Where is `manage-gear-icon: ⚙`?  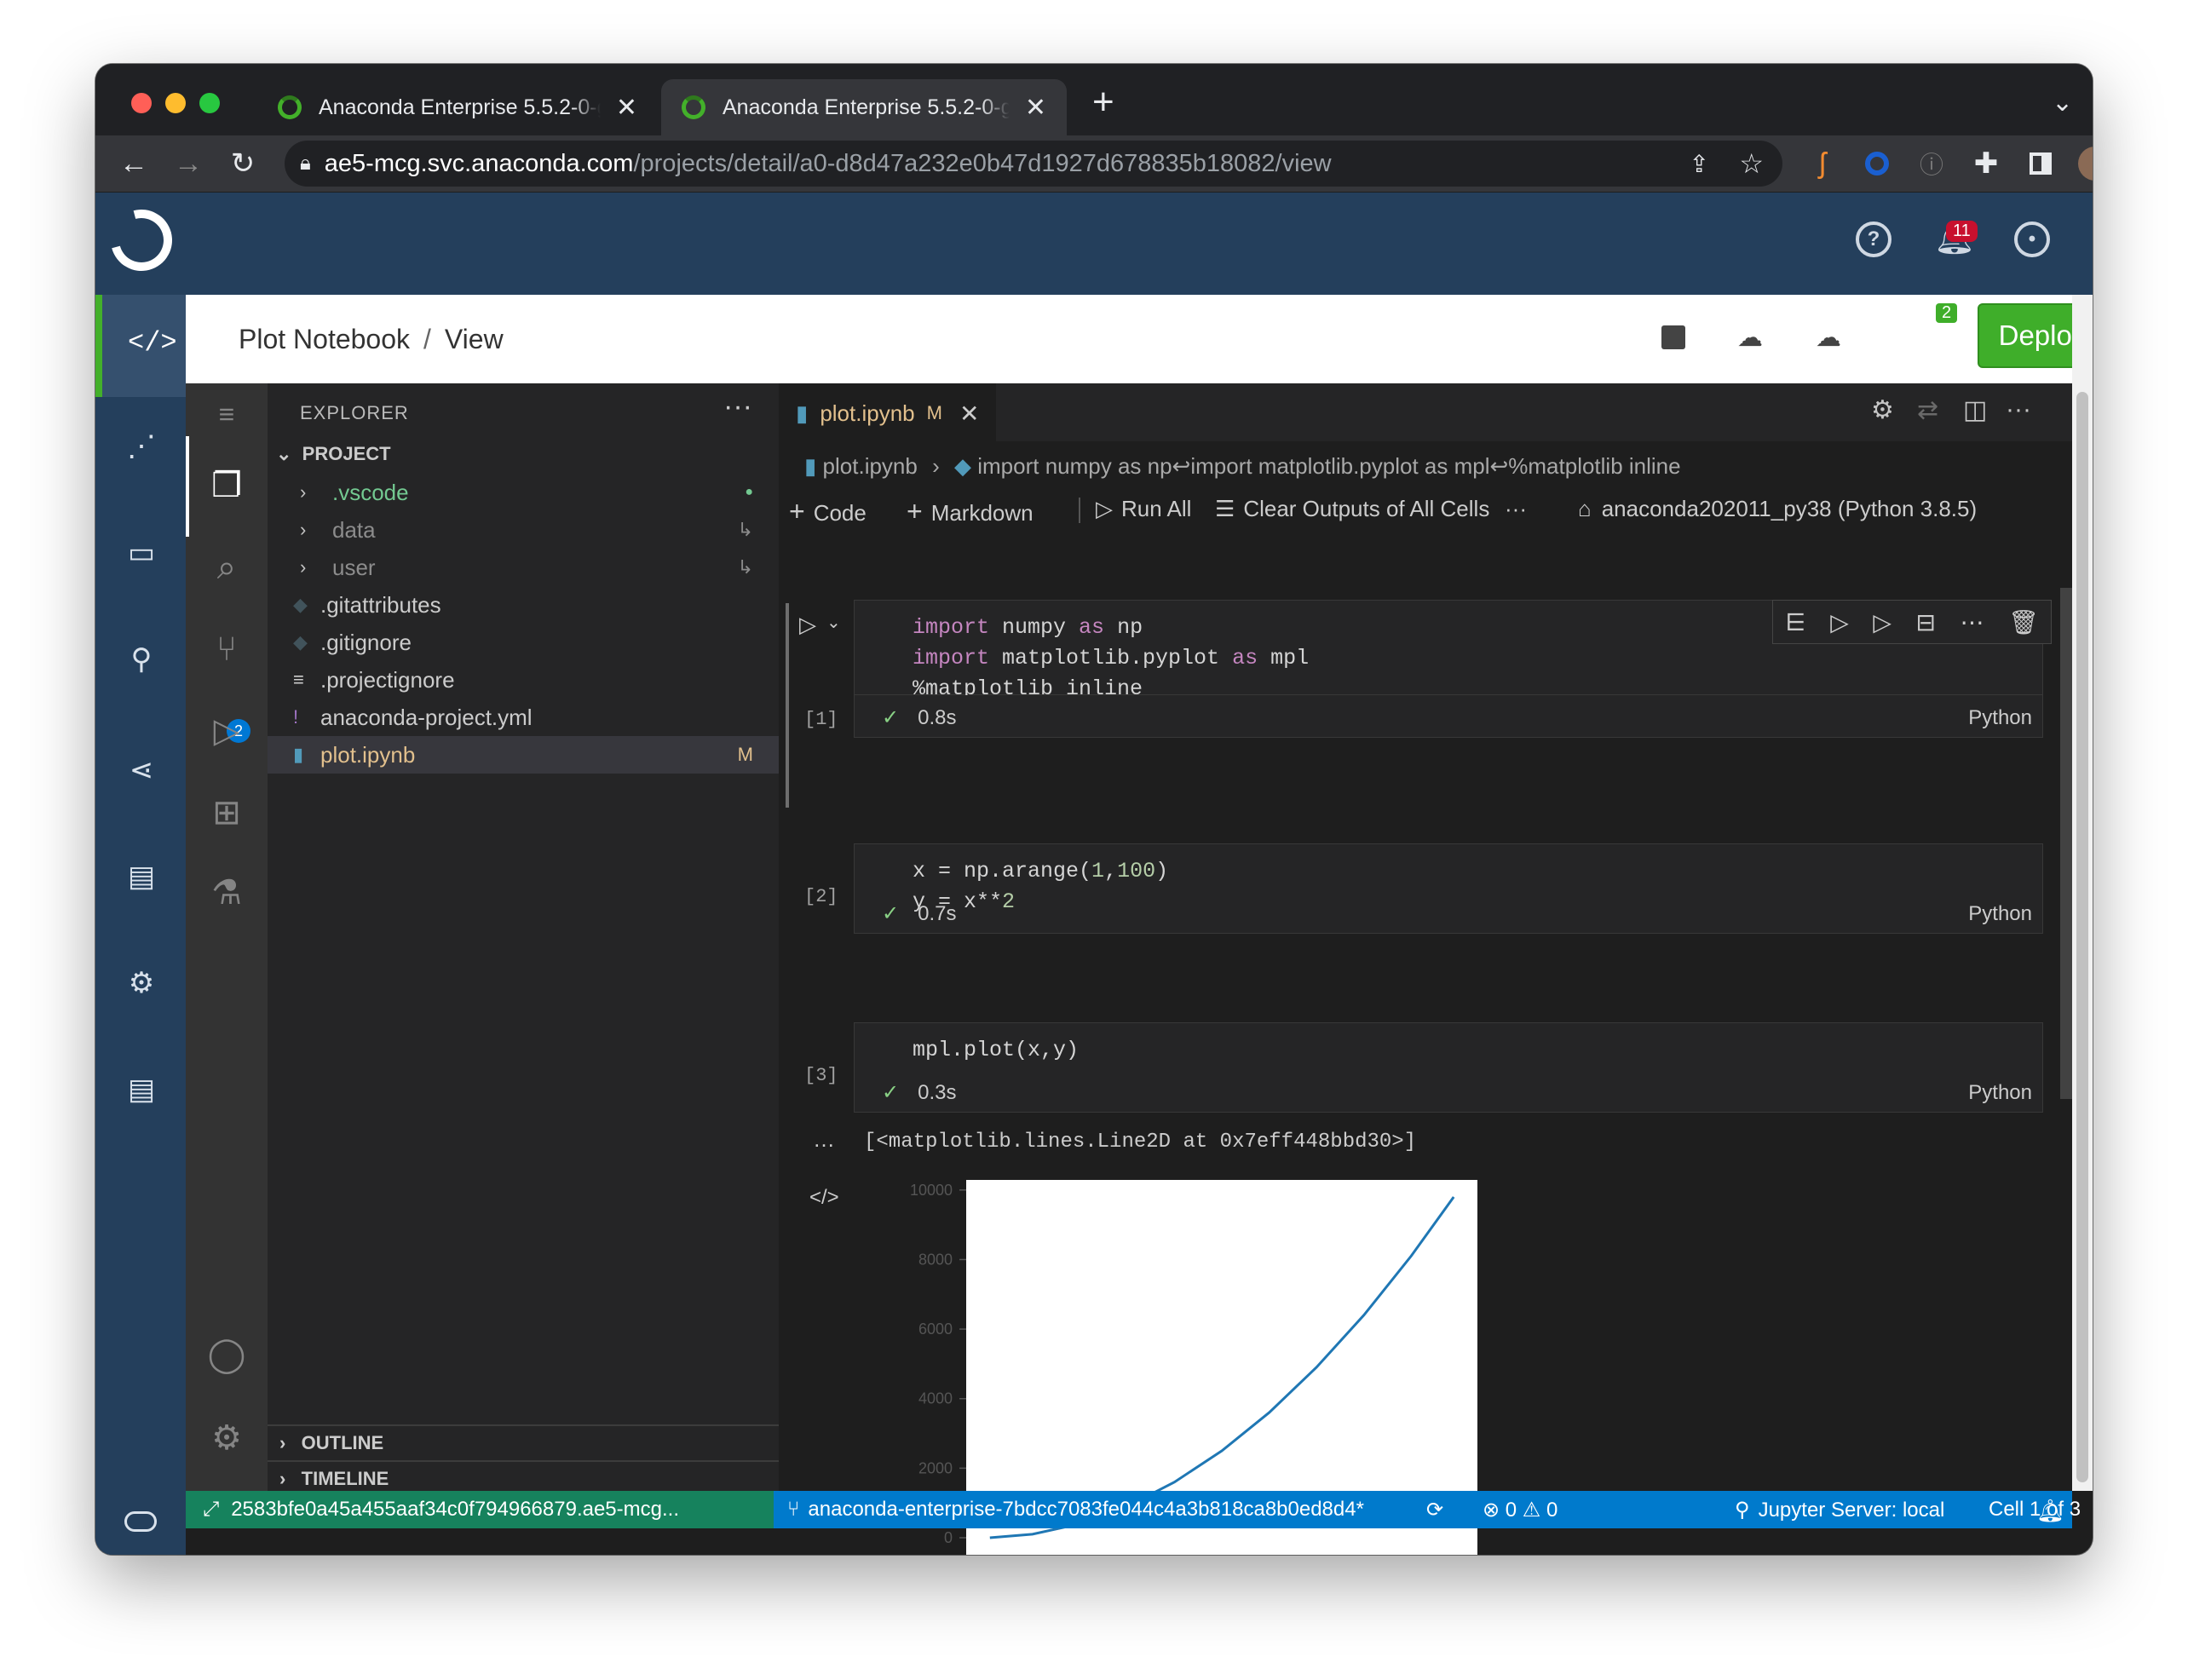 manage-gear-icon: ⚙ is located at coordinates (227, 1438).